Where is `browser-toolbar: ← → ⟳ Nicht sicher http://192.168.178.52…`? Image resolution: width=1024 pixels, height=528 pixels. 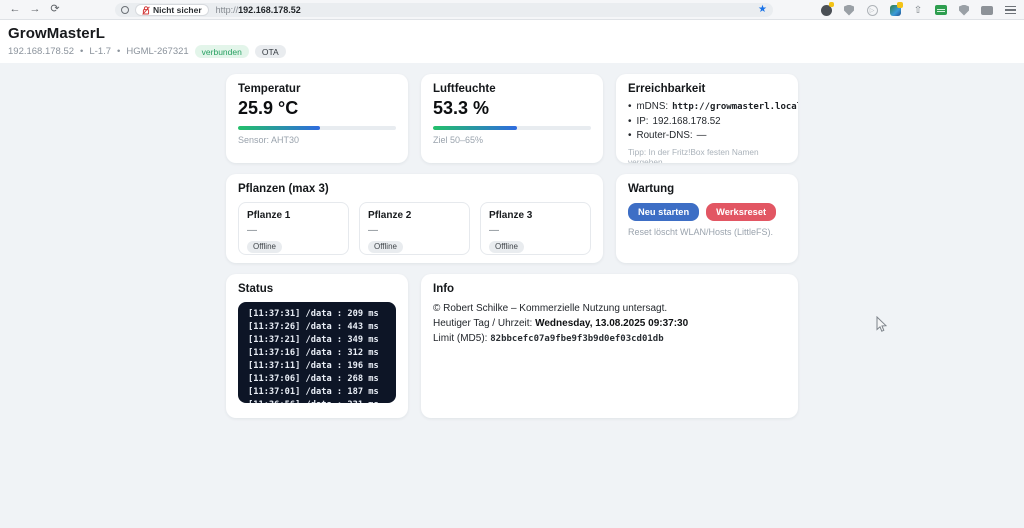 browser-toolbar: ← → ⟳ Nicht sicher http://192.168.178.52… is located at coordinates (512, 10).